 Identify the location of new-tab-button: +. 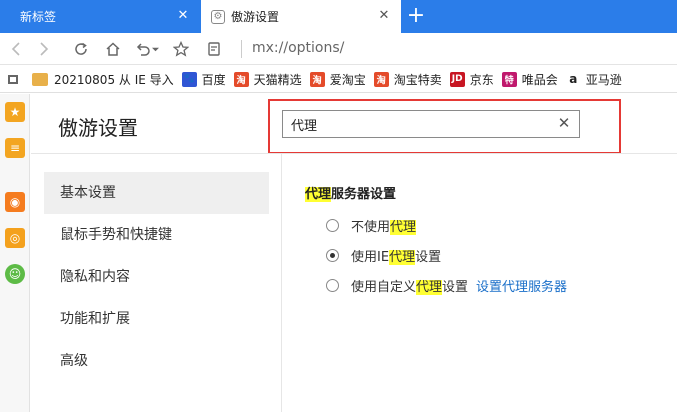
(416, 16).